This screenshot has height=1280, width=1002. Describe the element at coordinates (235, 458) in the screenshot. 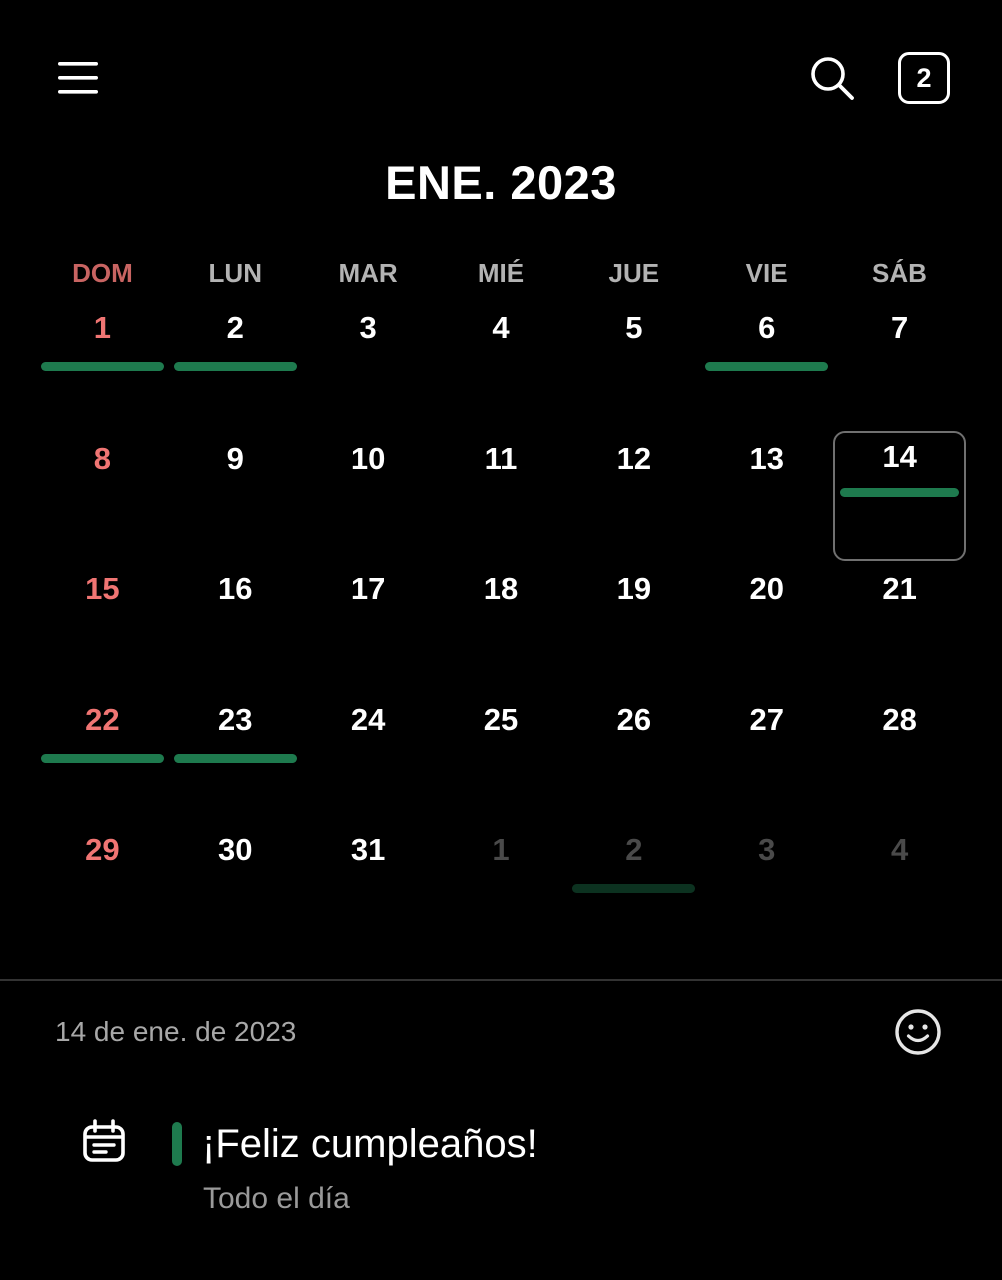

I see `day-number: 9` at that location.